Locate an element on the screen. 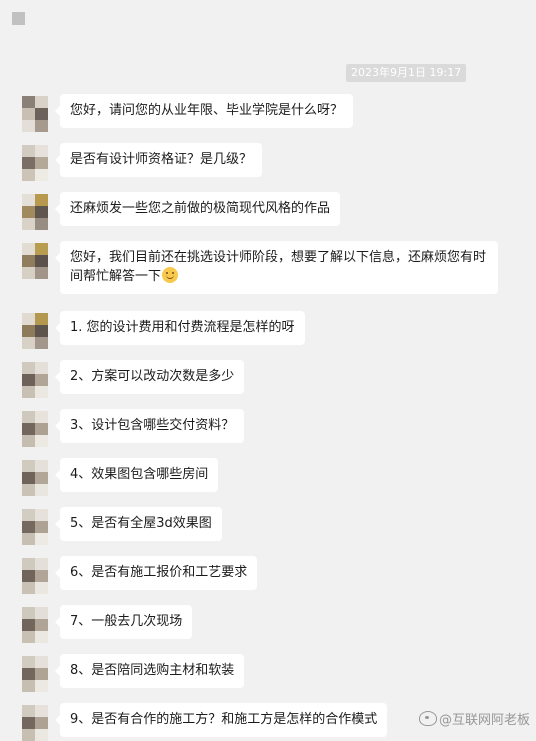  watermark: @互联网阿老板 is located at coordinates (474, 721).